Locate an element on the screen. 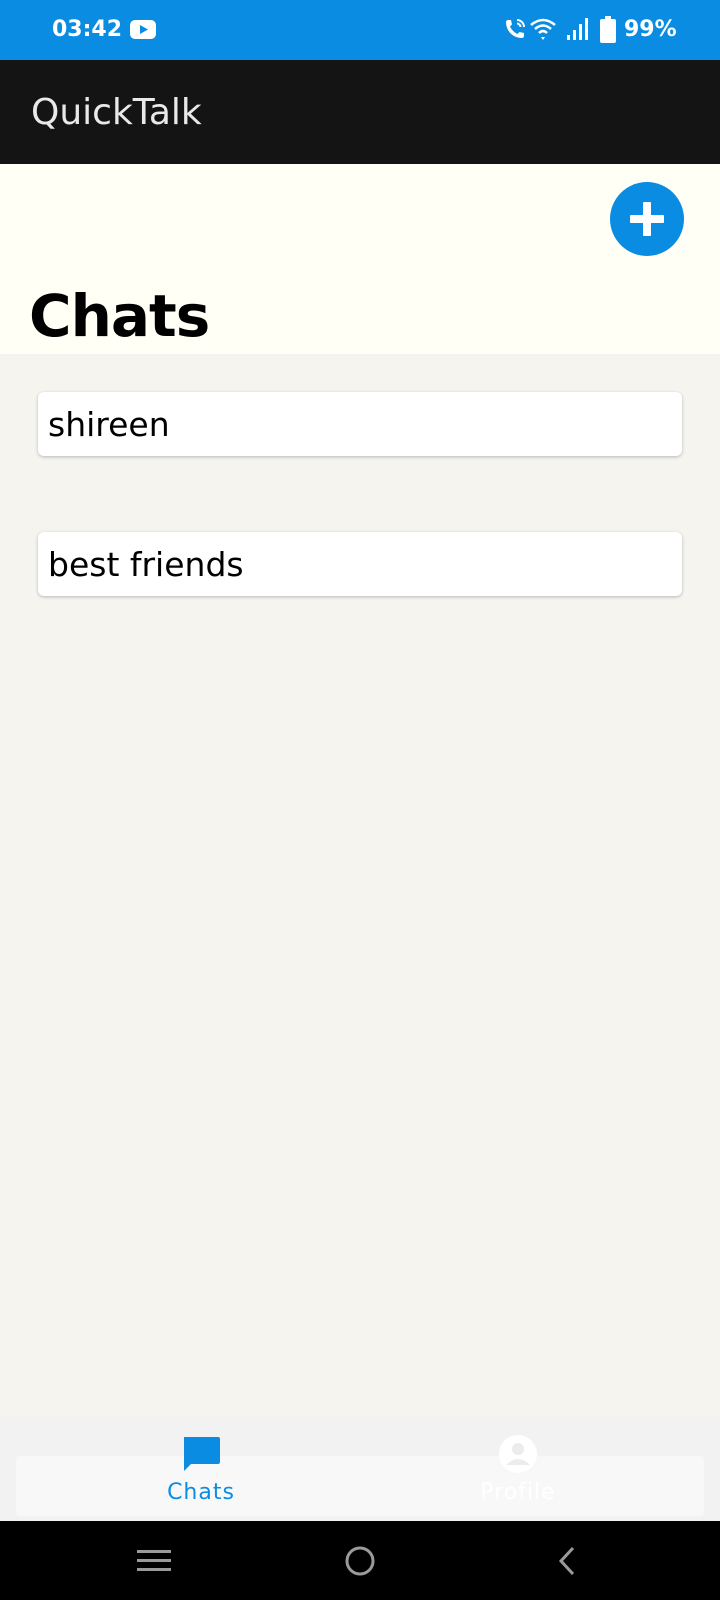 Image resolution: width=720 pixels, height=1600 pixels. status-time: 03:42 is located at coordinates (87, 29).